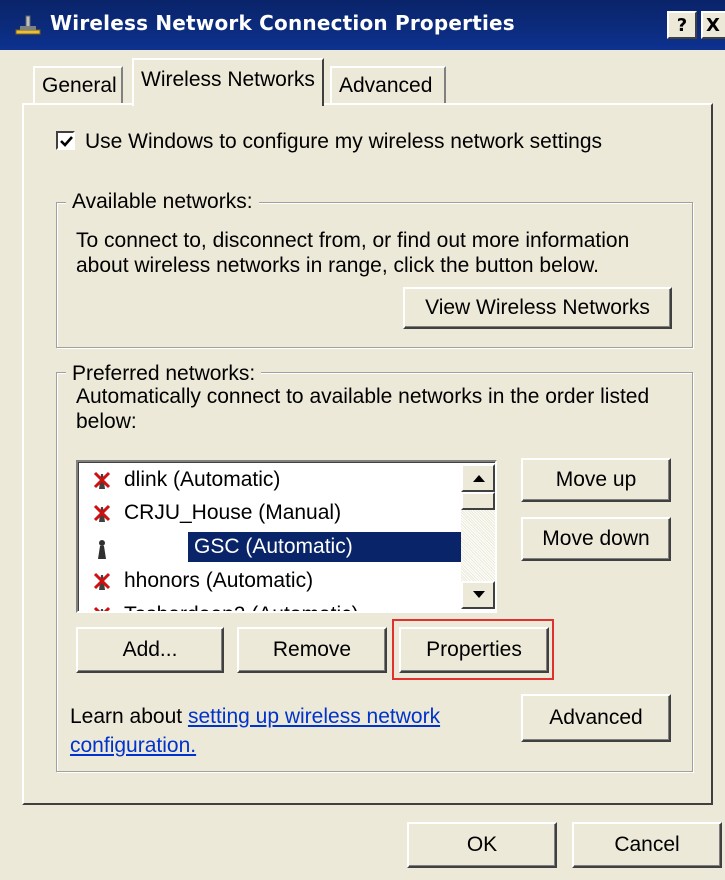 The image size is (725, 880). Describe the element at coordinates (202, 479) in the screenshot. I see `network-label: dlink (Automatic)` at that location.